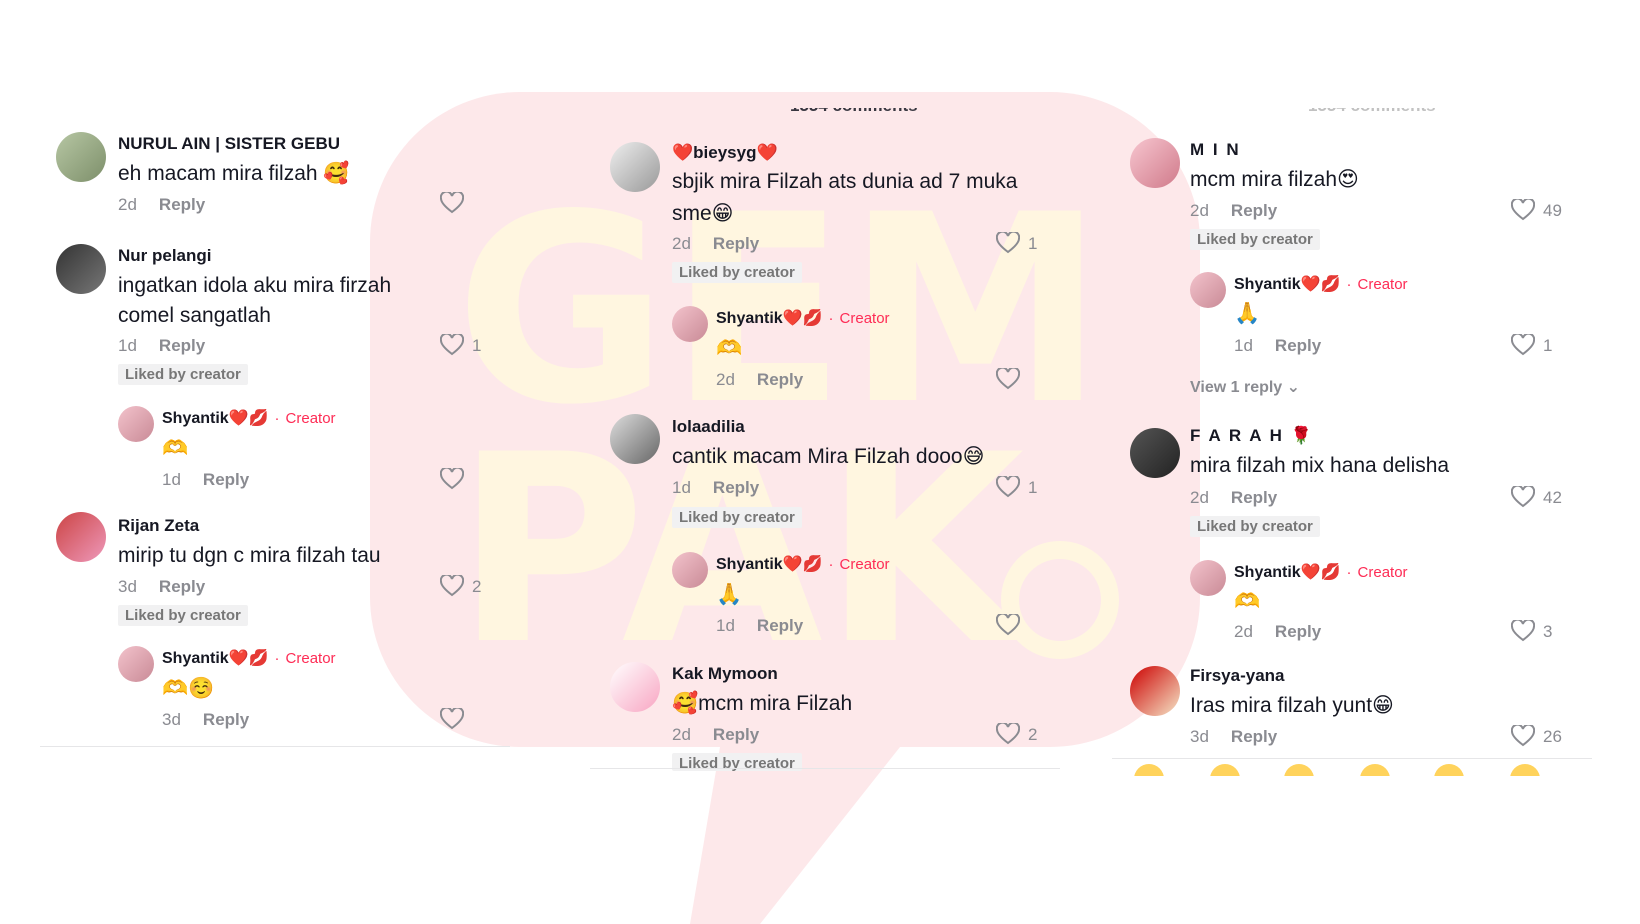 This screenshot has height=924, width=1640. Describe the element at coordinates (1548, 631) in the screenshot. I see `like-count: 3` at that location.